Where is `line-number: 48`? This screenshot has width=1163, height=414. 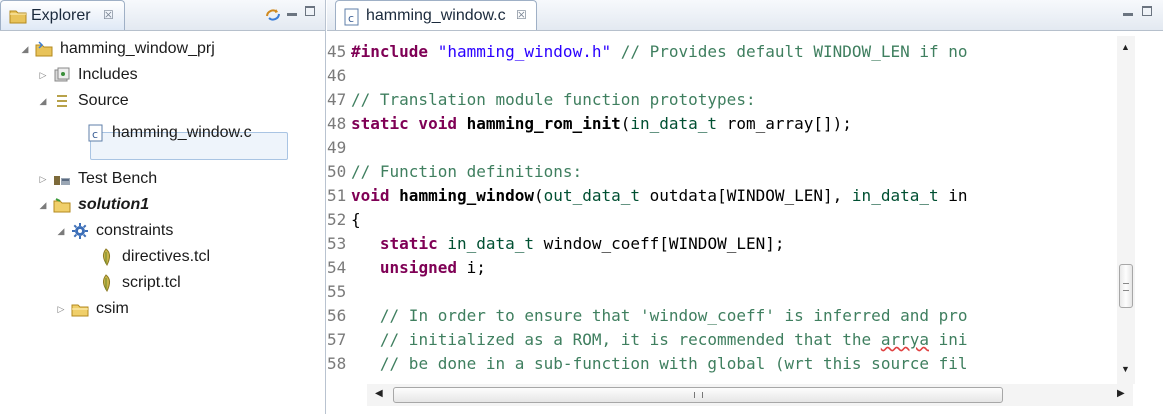 line-number: 48 is located at coordinates (337, 123).